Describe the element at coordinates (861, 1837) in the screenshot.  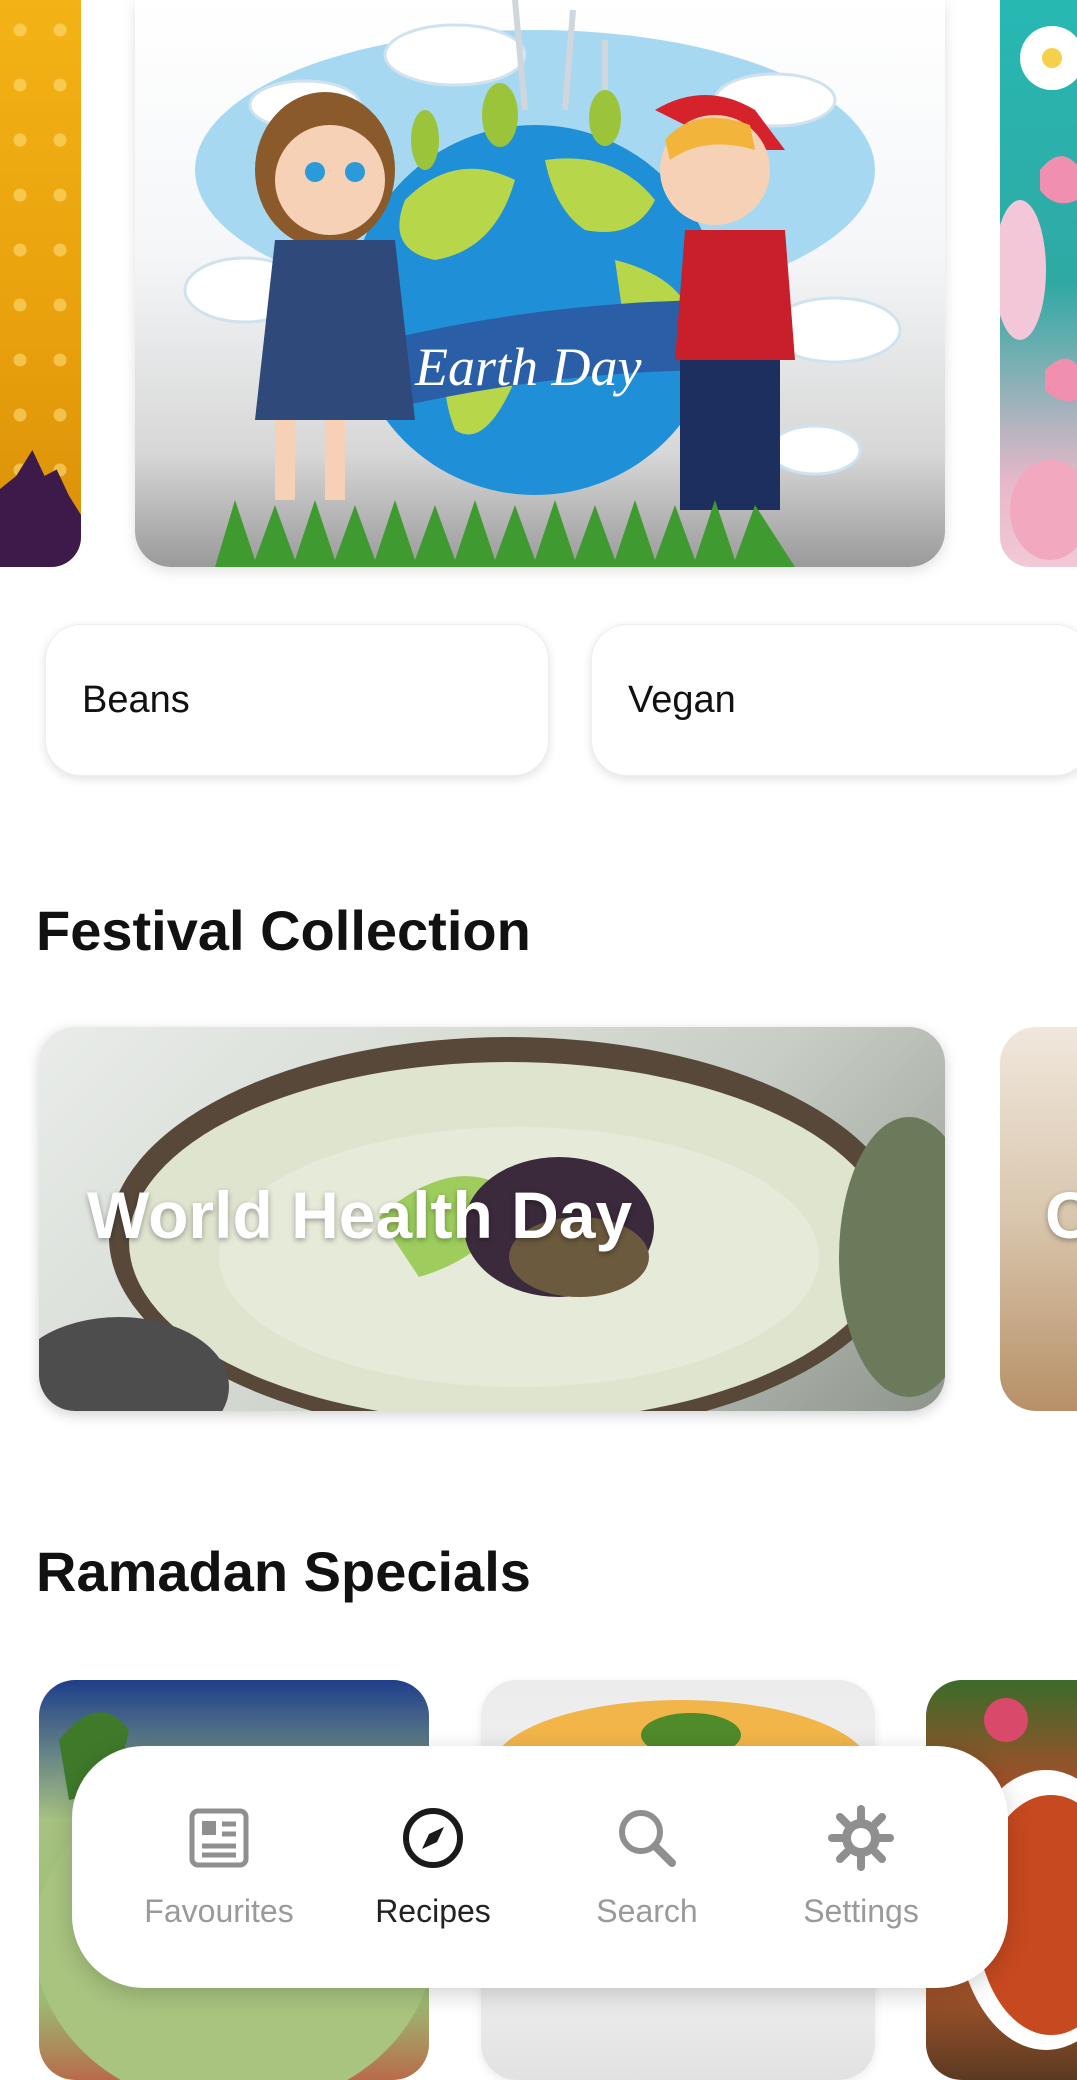
I see `gear-icon` at that location.